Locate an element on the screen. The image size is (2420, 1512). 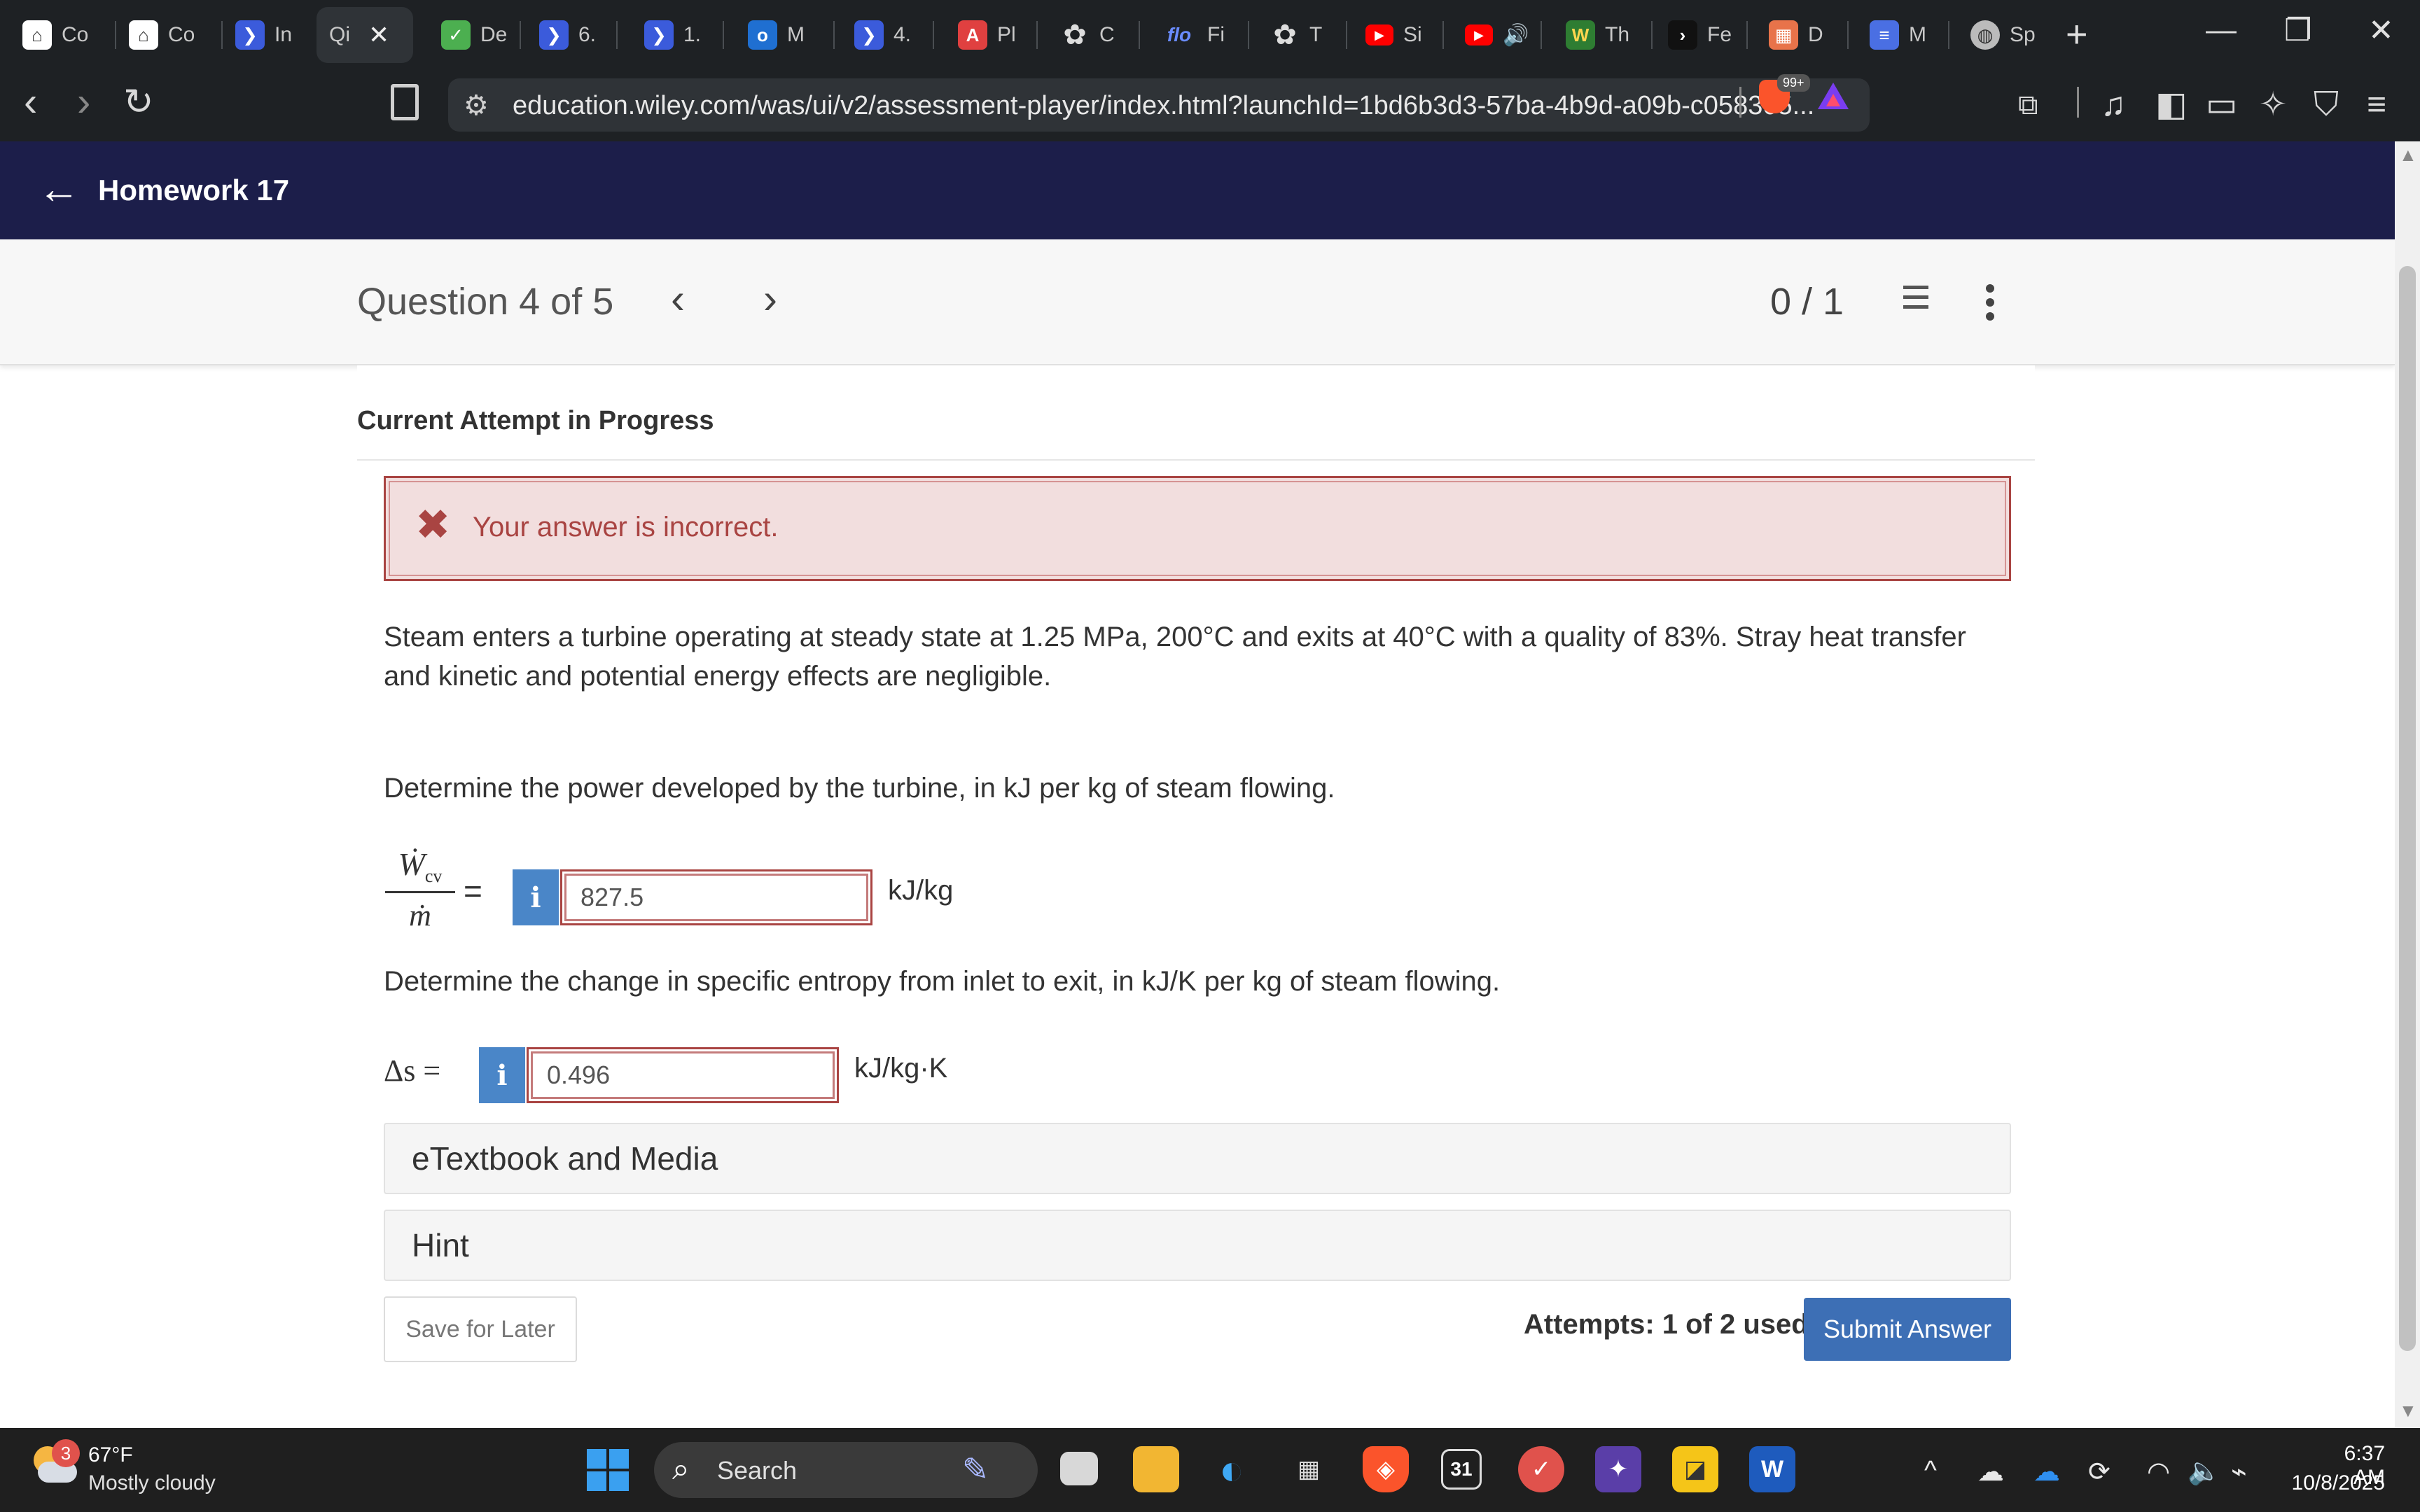
openai-icon: ✿ is located at coordinates (1285, 35).